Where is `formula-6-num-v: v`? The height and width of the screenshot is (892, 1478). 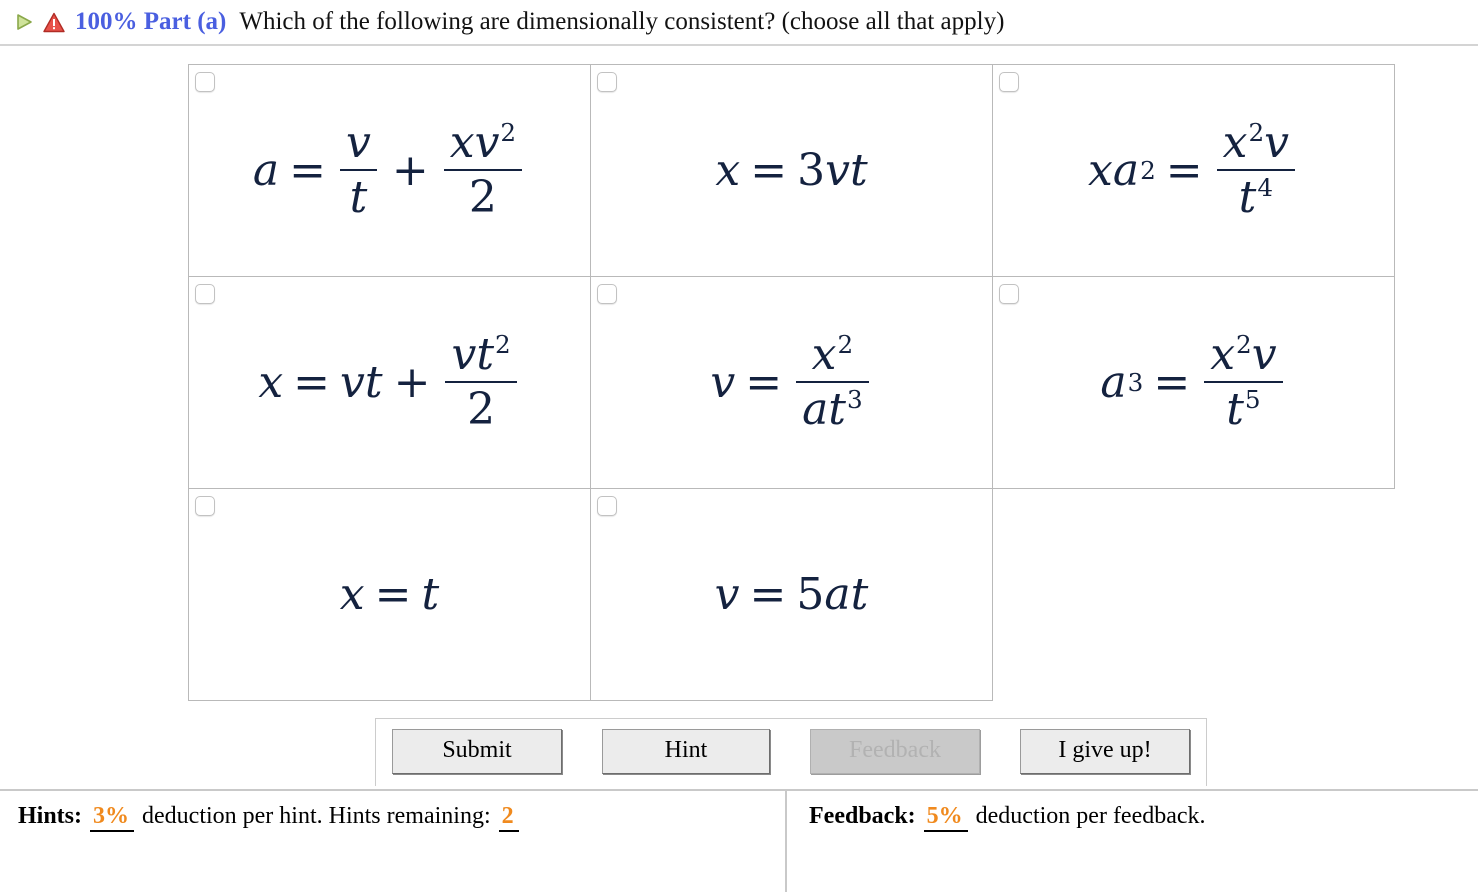 formula-6-num-v: v is located at coordinates (1264, 354).